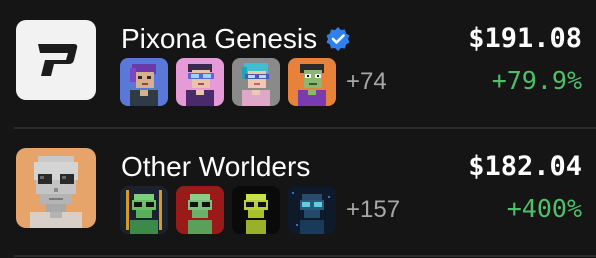 The height and width of the screenshot is (258, 596). I want to click on price-change: +400%, so click(544, 208).